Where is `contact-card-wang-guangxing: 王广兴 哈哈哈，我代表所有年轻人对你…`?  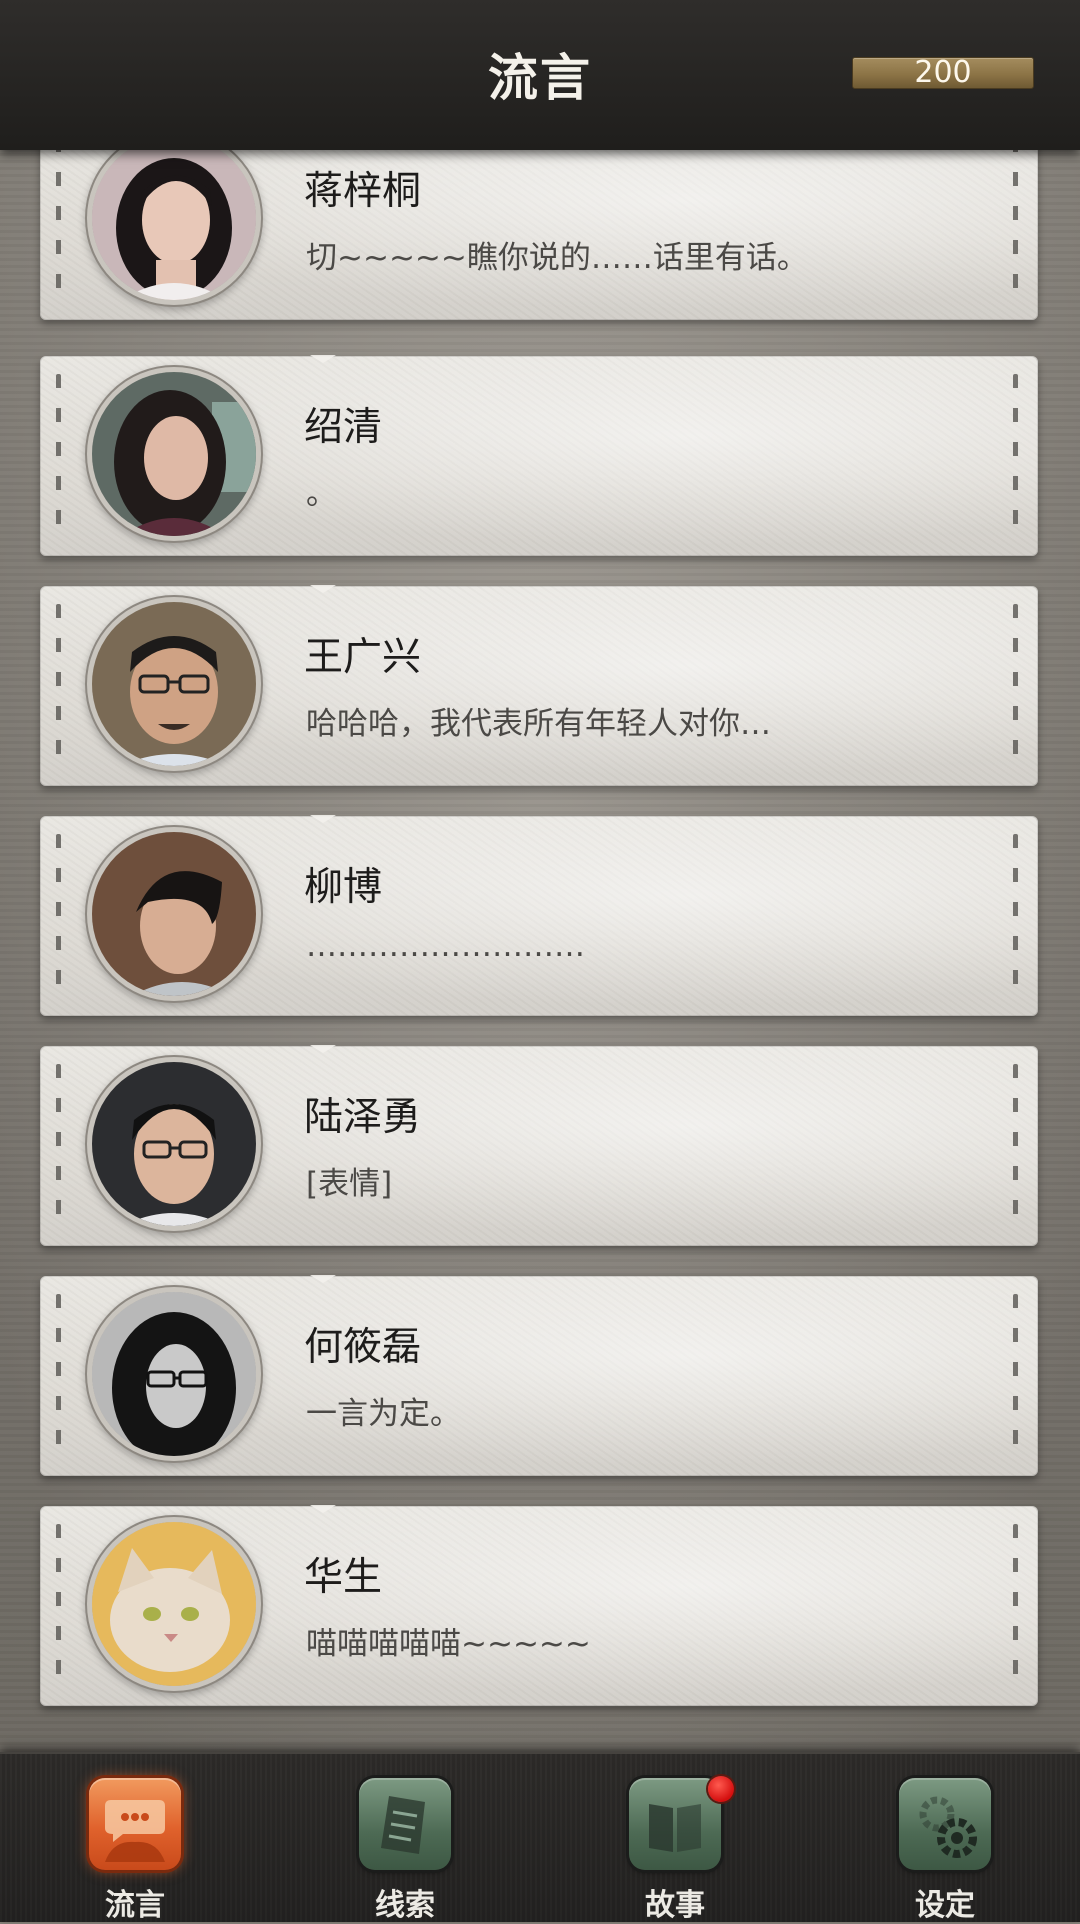 contact-card-wang-guangxing: 王广兴 哈哈哈，我代表所有年轻人对你… is located at coordinates (539, 685).